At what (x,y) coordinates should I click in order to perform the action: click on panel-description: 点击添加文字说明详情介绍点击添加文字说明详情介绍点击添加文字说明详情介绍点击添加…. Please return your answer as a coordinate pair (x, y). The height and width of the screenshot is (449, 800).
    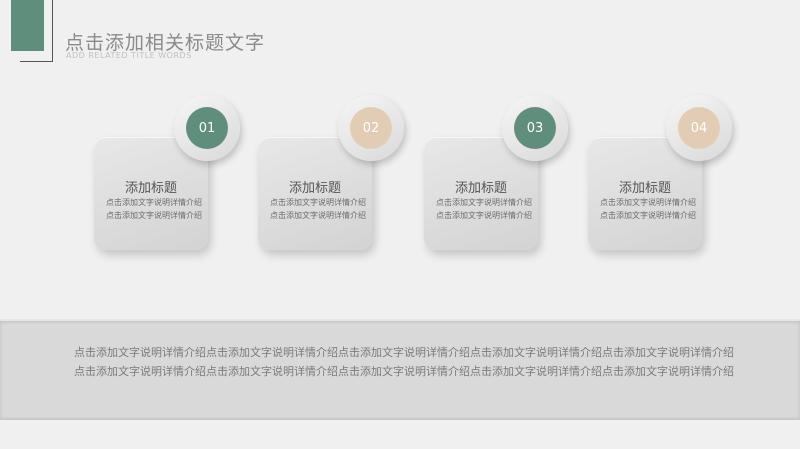
    Looking at the image, I should click on (405, 362).